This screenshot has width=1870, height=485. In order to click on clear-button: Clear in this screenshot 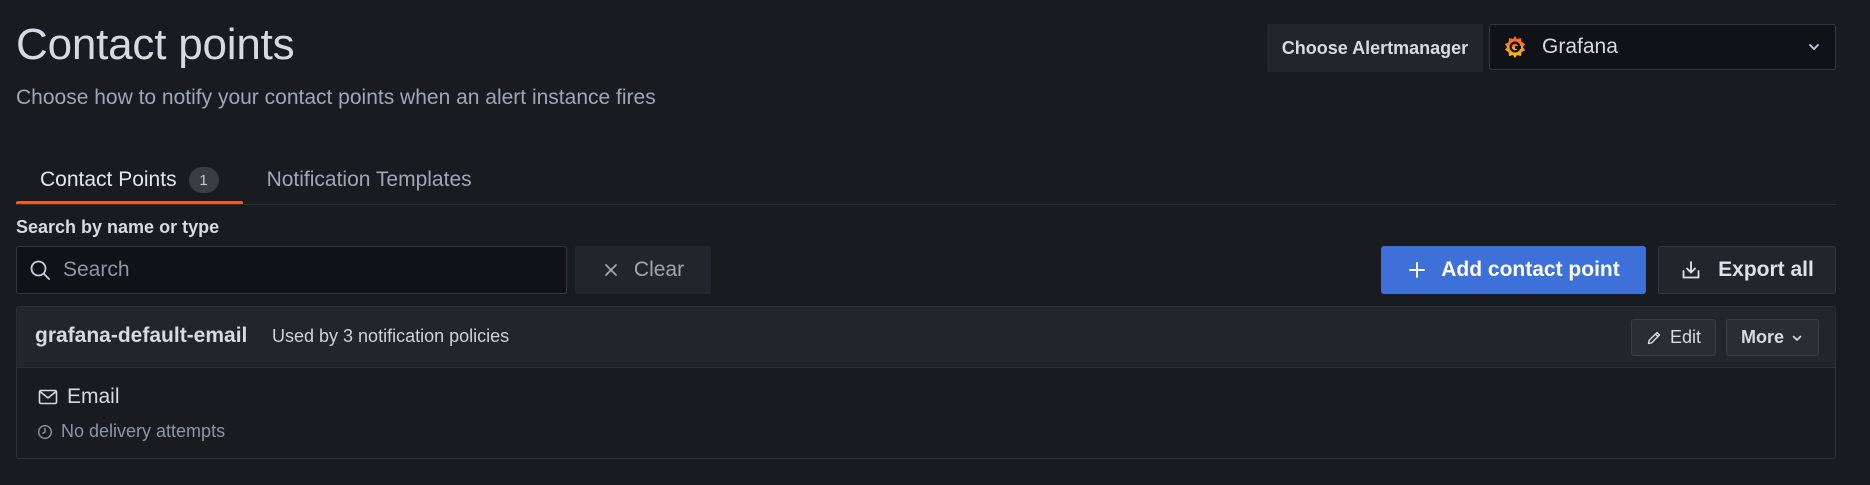, I will do `click(643, 270)`.